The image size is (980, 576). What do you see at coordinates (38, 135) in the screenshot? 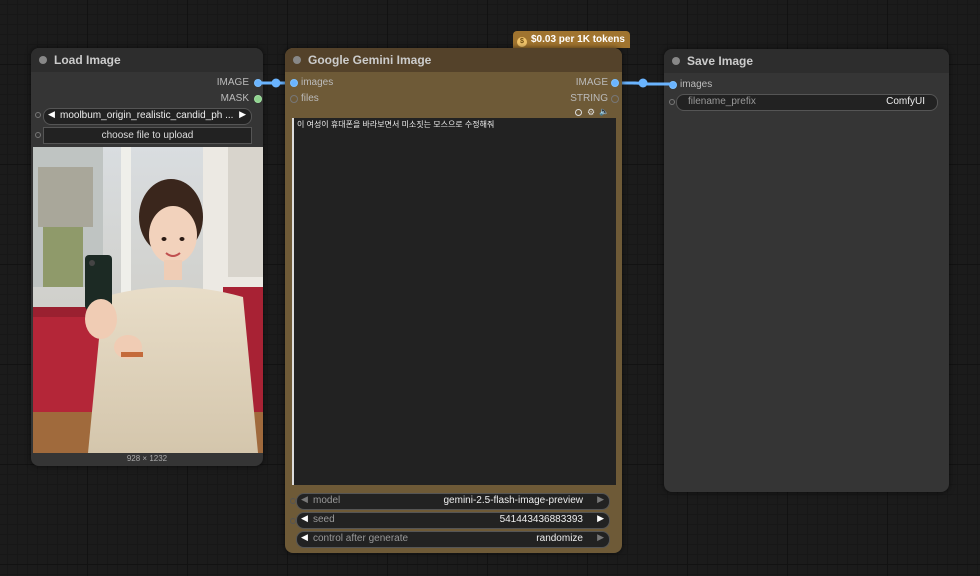
I see `upload-widget-port` at bounding box center [38, 135].